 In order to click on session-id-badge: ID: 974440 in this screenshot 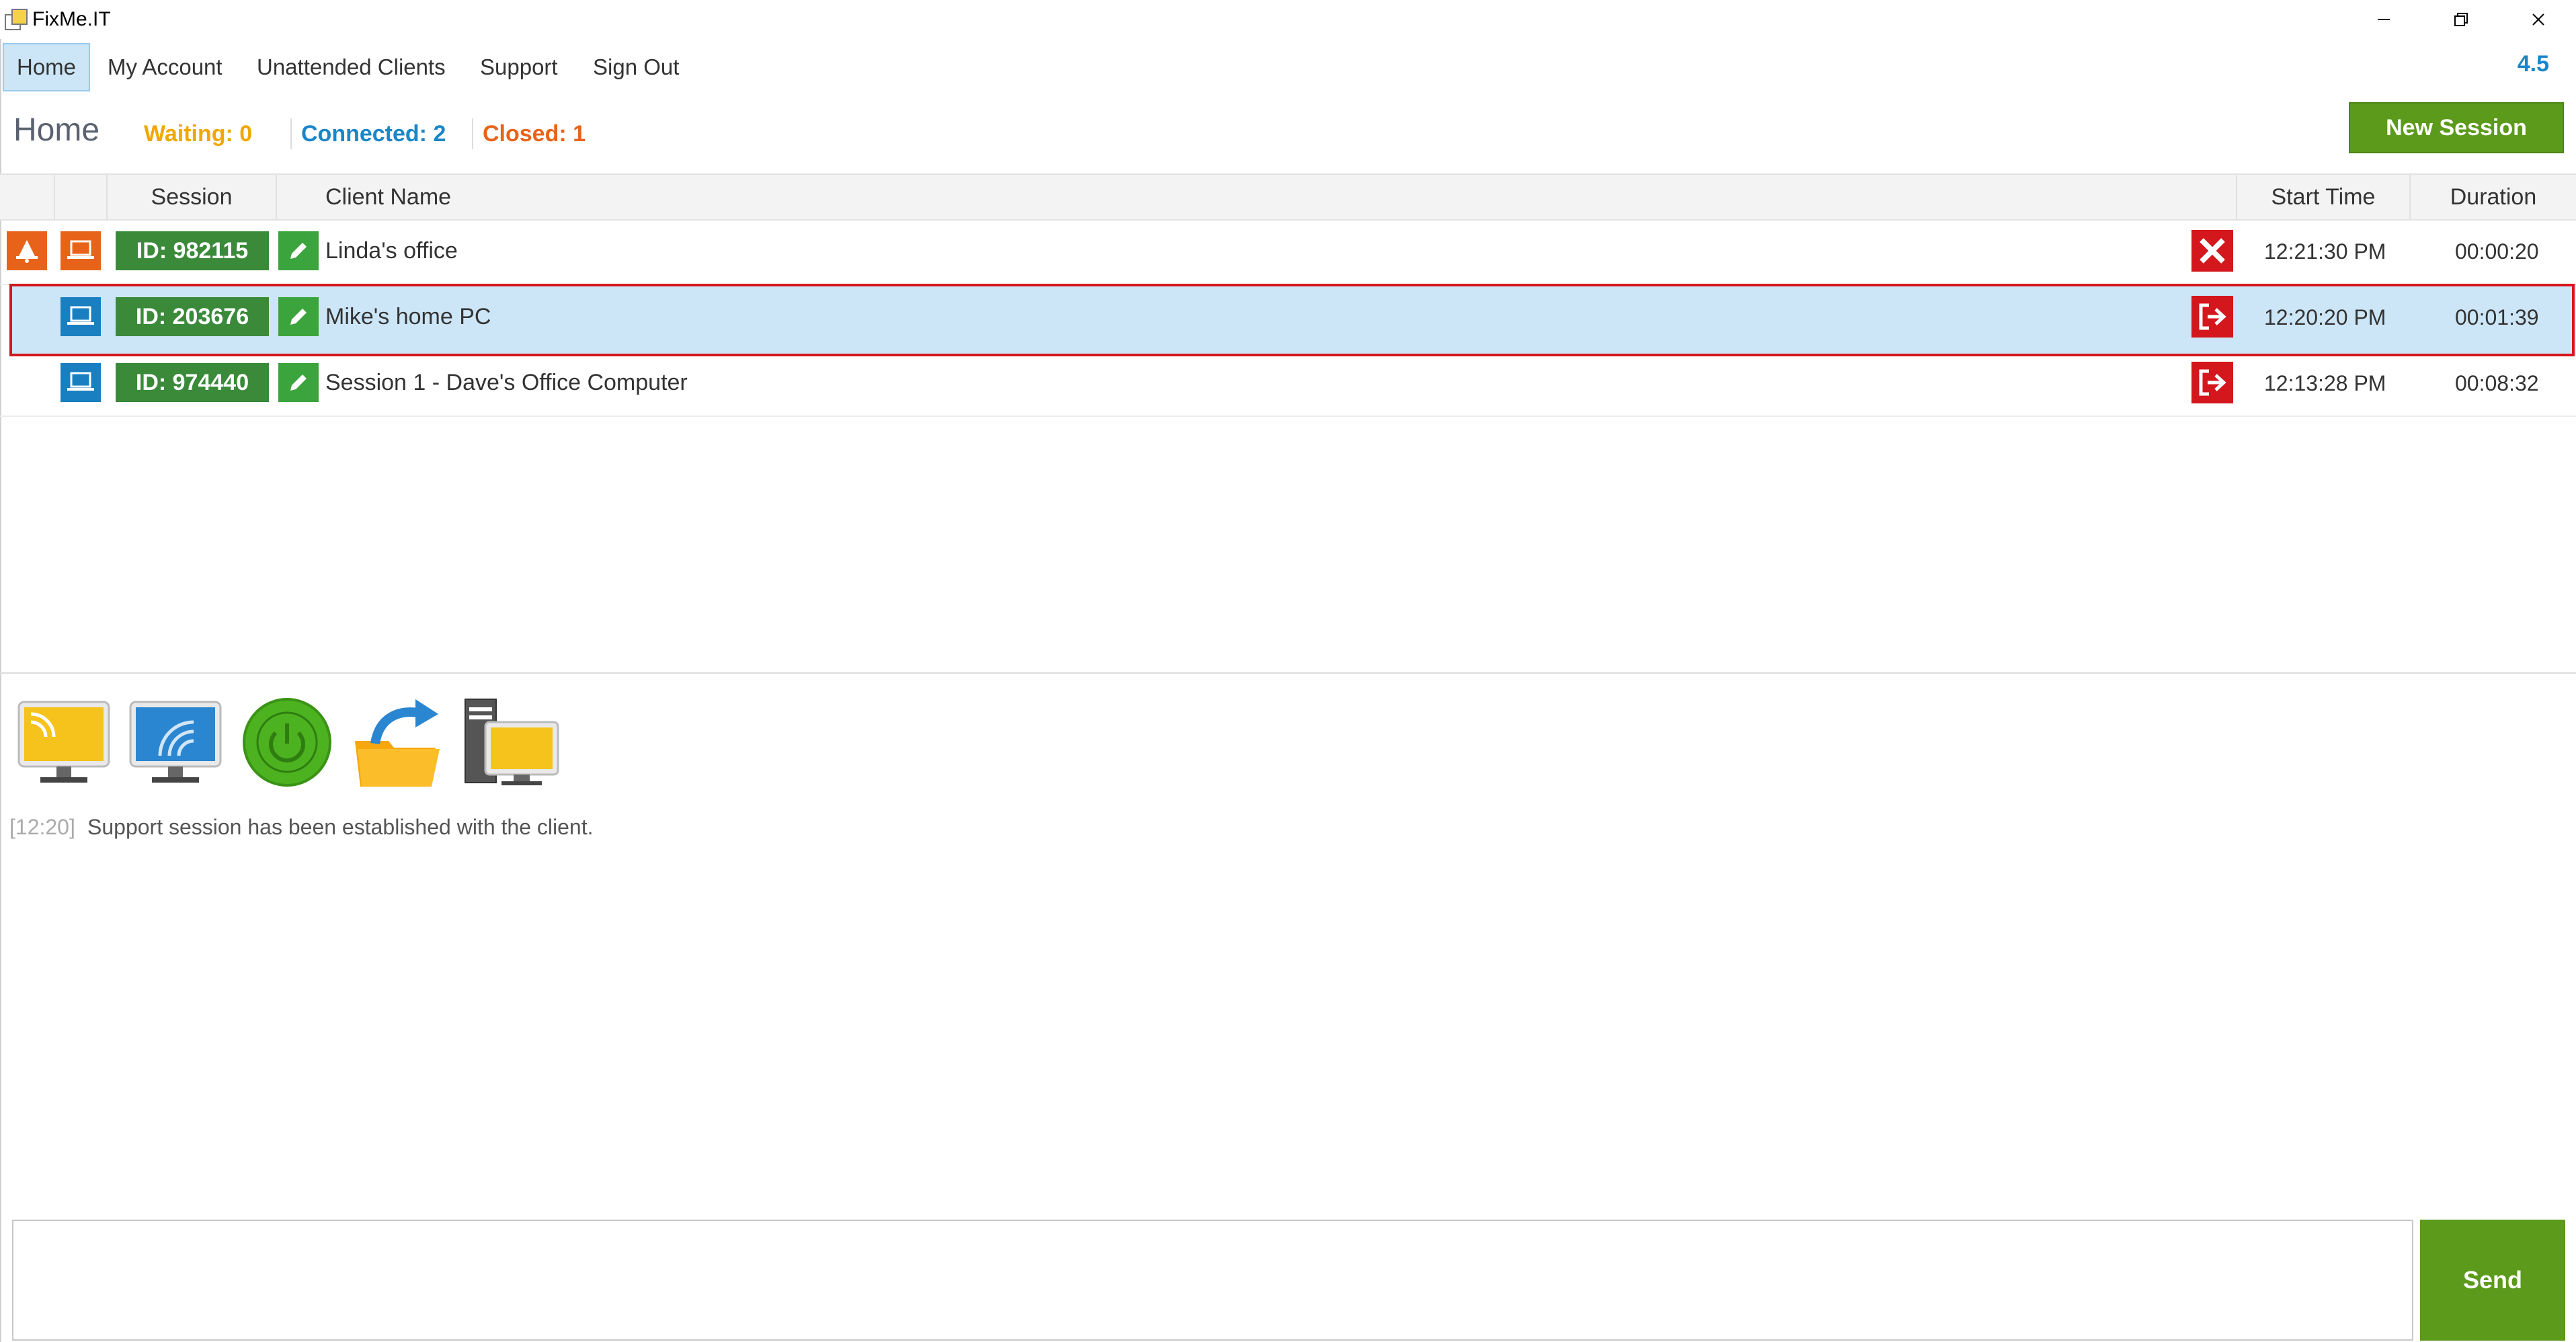, I will do `click(192, 382)`.